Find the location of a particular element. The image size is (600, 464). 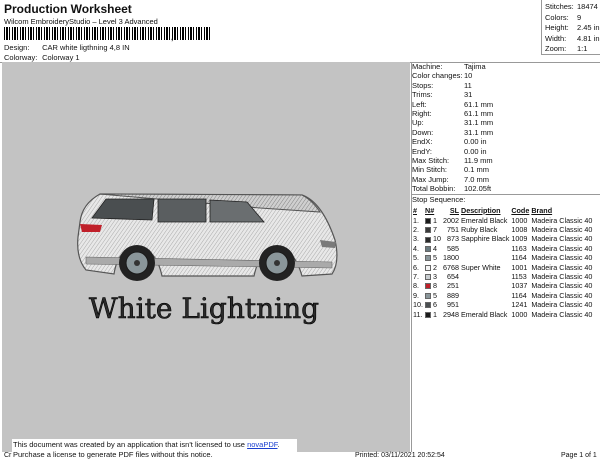

machine-row: Right: 61.1 mm is located at coordinates (506, 113).